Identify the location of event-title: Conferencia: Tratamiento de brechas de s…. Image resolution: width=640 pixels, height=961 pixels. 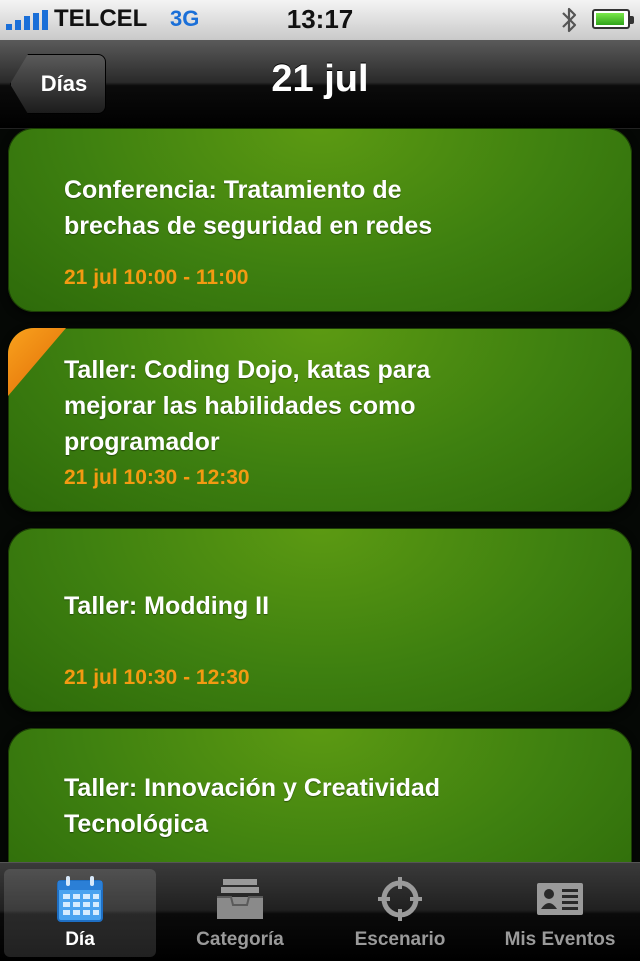
(248, 208).